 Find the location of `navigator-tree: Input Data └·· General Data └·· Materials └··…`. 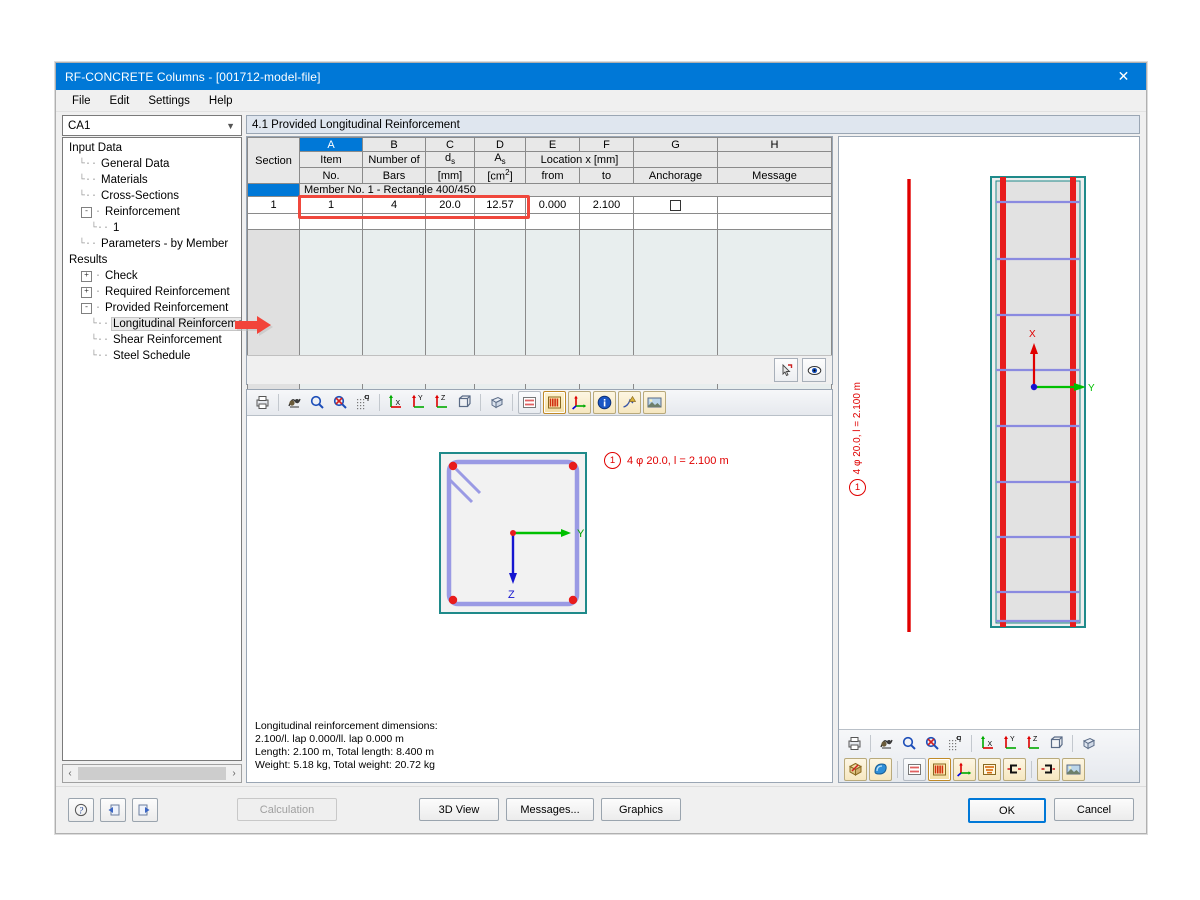

navigator-tree: Input Data └·· General Data └·· Materials └··… is located at coordinates (152, 449).